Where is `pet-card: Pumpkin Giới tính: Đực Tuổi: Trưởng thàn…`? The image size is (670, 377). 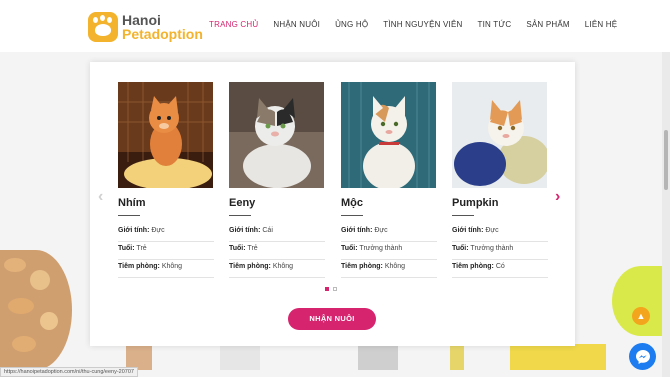 pet-card: Pumpkin Giới tính: Đực Tuổi: Trưởng thàn… is located at coordinates (500, 180).